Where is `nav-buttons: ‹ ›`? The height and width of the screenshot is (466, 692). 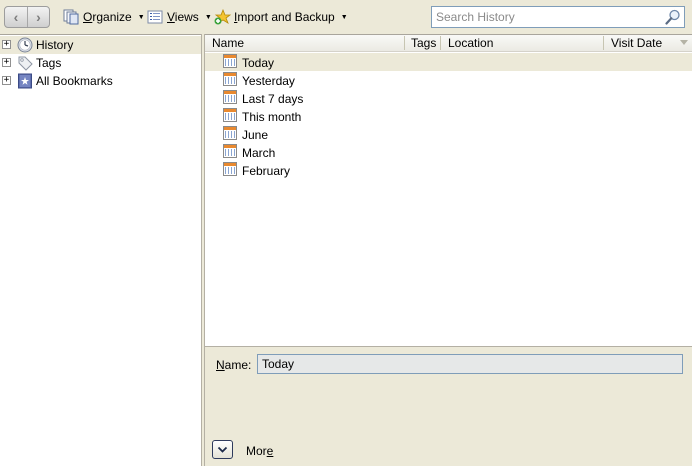
nav-buttons: ‹ › is located at coordinates (27, 17).